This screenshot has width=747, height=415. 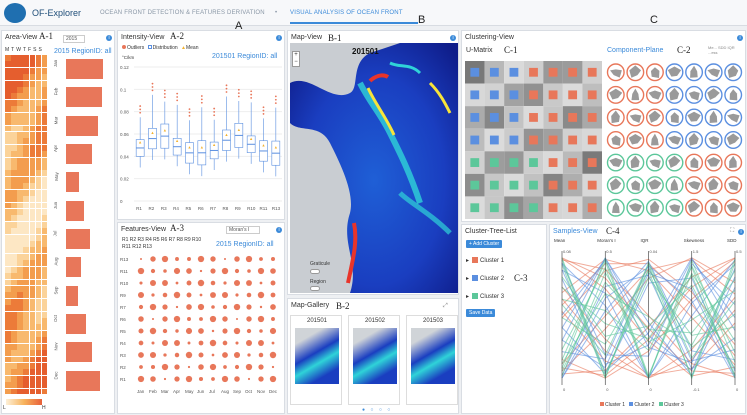 What do you see at coordinates (674, 140) in the screenshot?
I see `component-plane-grid` at bounding box center [674, 140].